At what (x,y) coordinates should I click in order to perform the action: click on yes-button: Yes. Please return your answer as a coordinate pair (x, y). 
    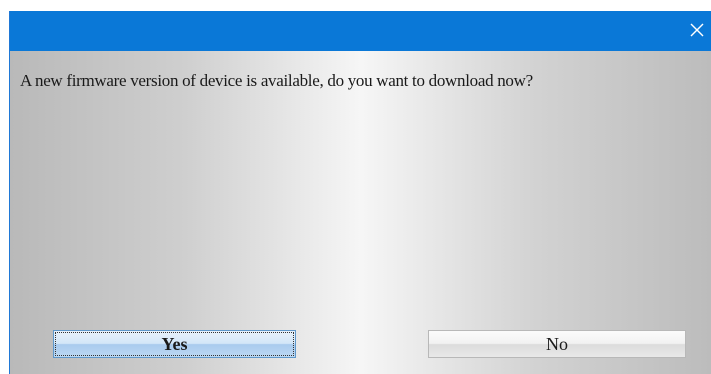
    Looking at the image, I should click on (174, 344).